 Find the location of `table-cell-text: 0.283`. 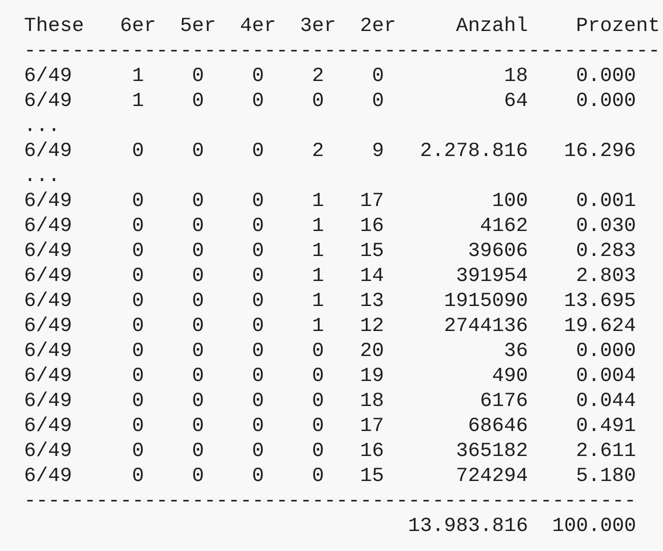

table-cell-text: 0.283 is located at coordinates (605, 251).